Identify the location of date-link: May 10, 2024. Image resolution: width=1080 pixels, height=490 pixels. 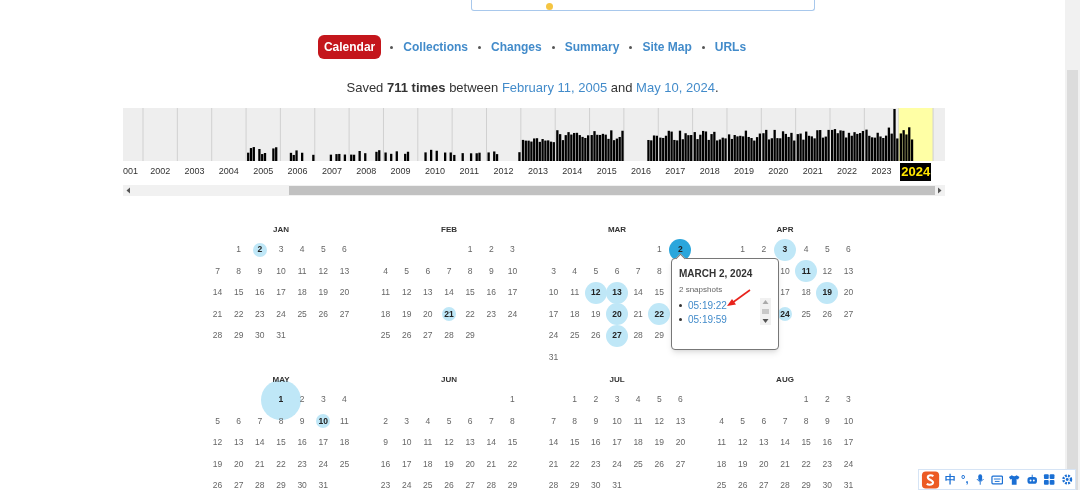
(675, 87).